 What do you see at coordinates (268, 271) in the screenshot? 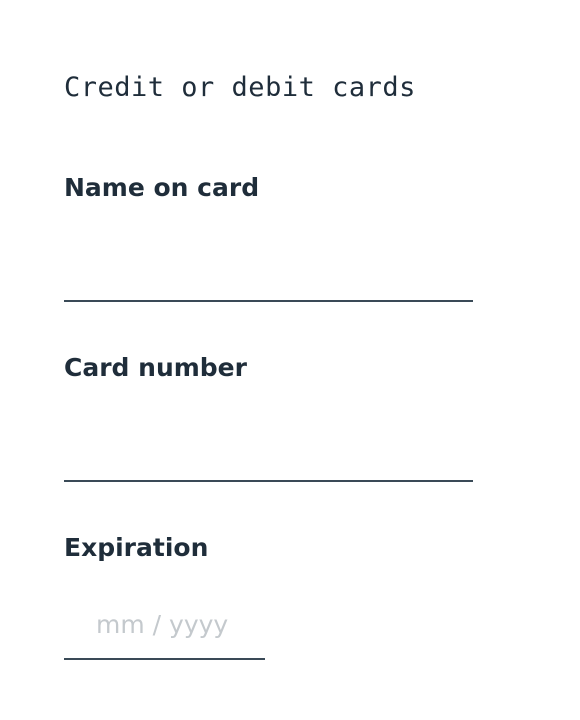
I see `name-on-card-input` at bounding box center [268, 271].